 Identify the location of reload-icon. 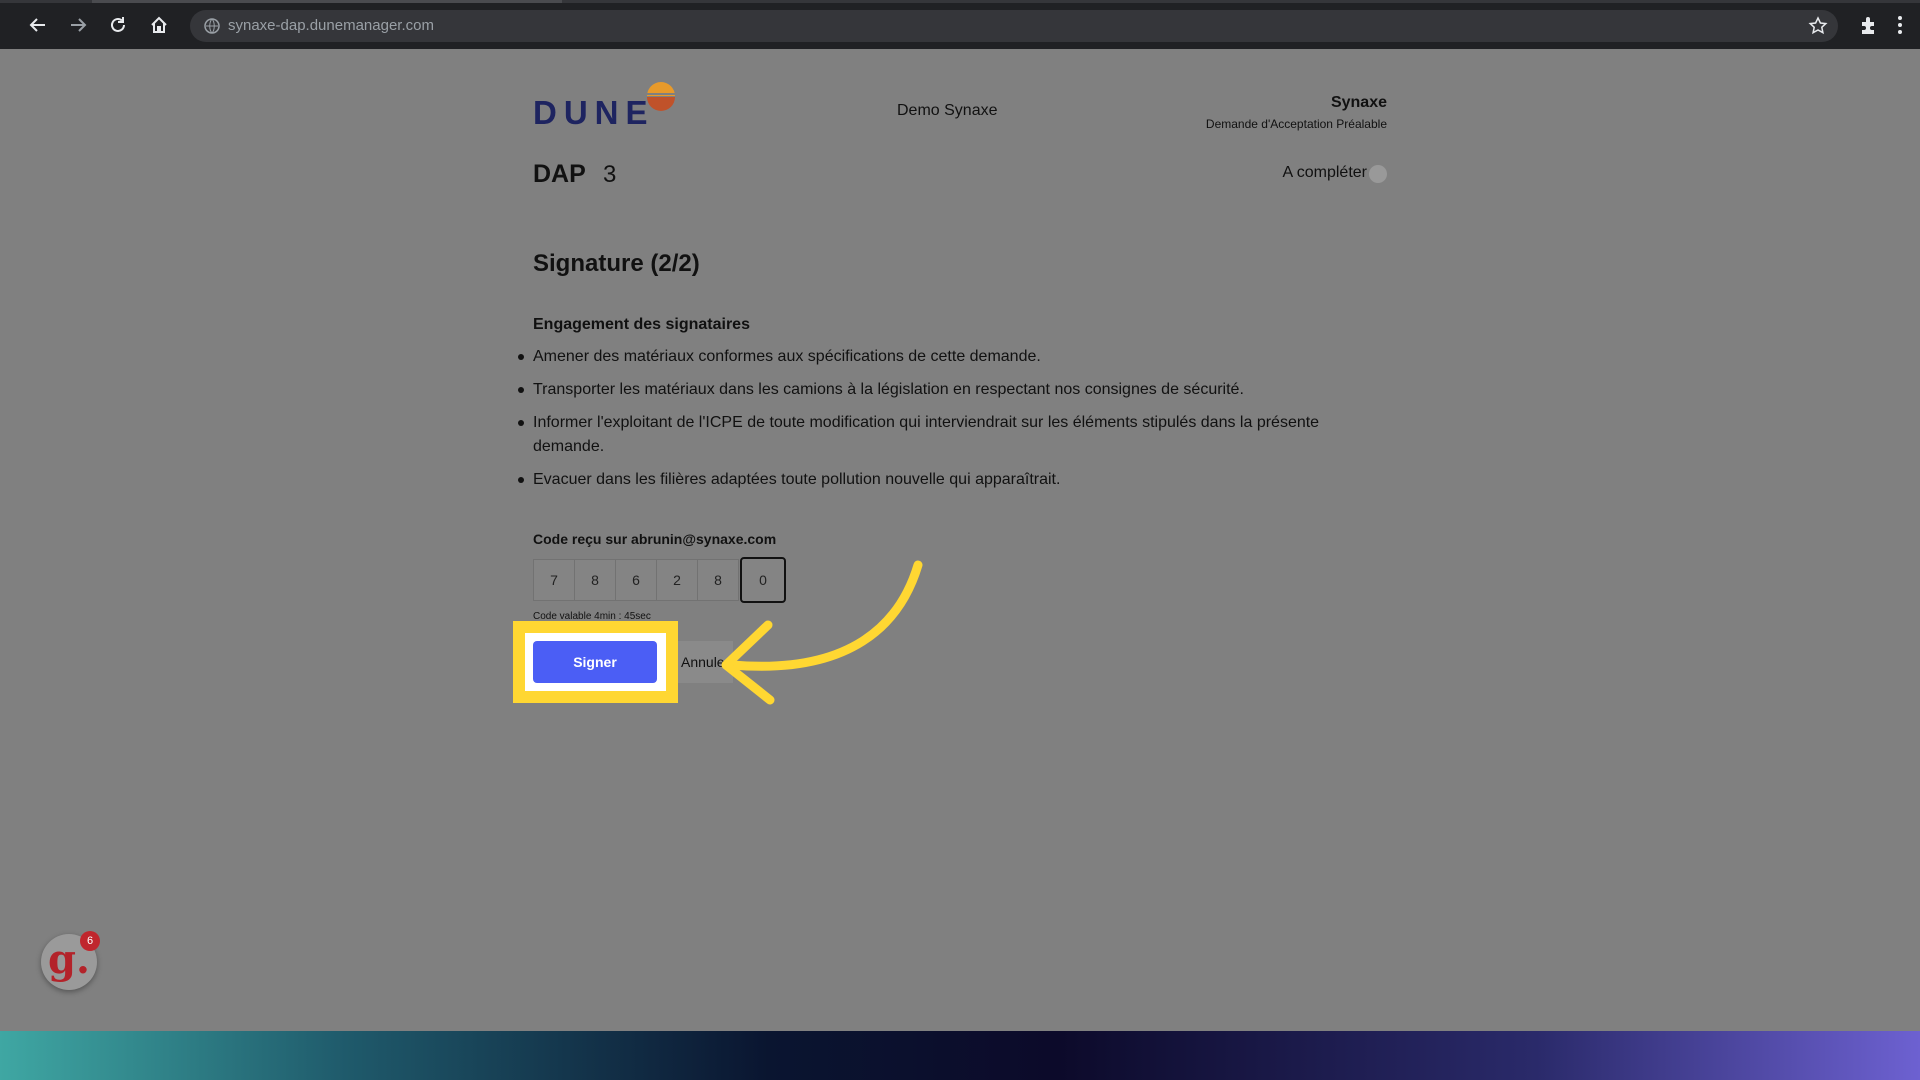
(118, 24).